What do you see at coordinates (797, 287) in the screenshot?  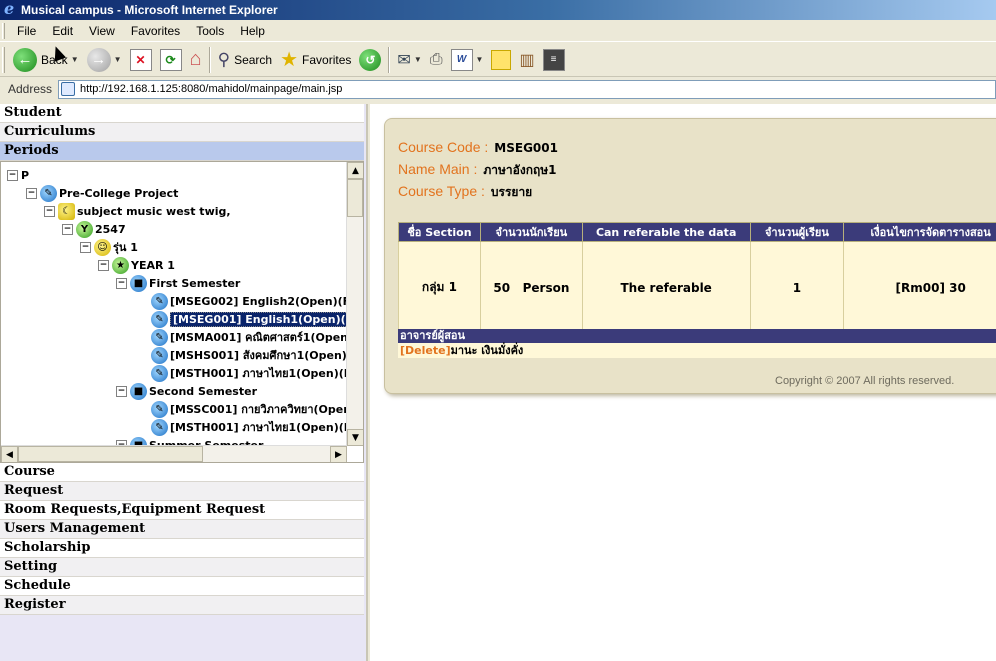 I see `learner-count-cell: 1` at bounding box center [797, 287].